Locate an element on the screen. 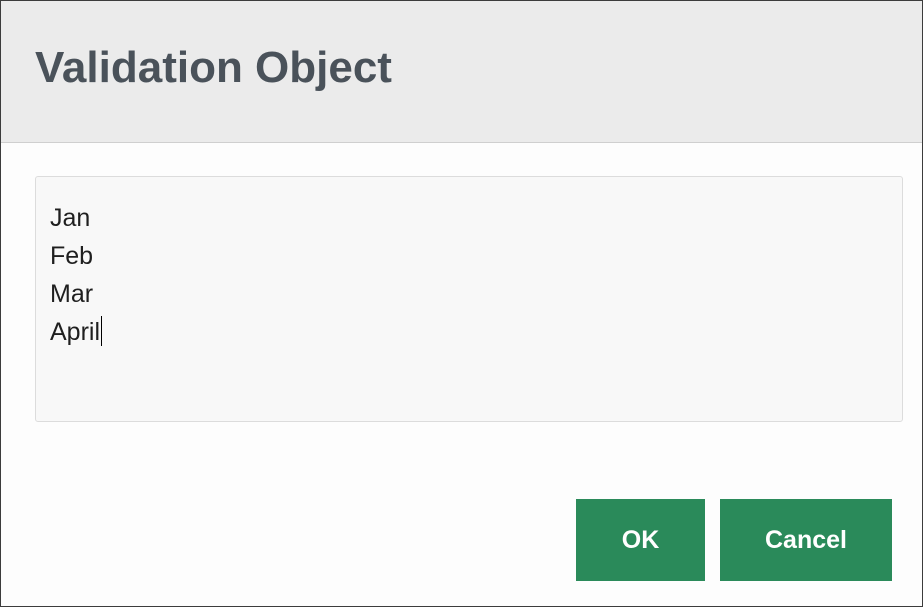  value-line-april: April is located at coordinates (469, 332).